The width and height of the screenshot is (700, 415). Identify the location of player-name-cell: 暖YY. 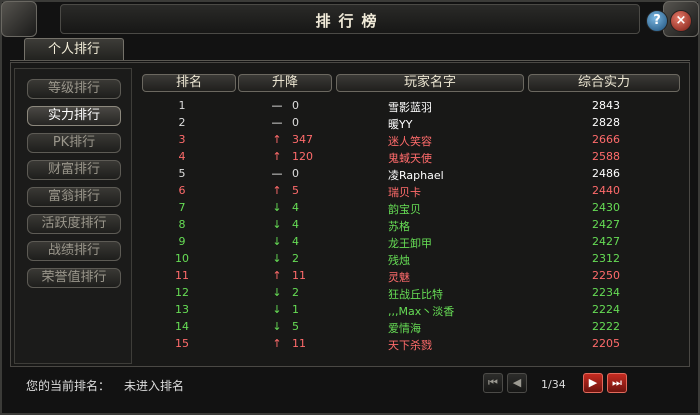
(400, 124).